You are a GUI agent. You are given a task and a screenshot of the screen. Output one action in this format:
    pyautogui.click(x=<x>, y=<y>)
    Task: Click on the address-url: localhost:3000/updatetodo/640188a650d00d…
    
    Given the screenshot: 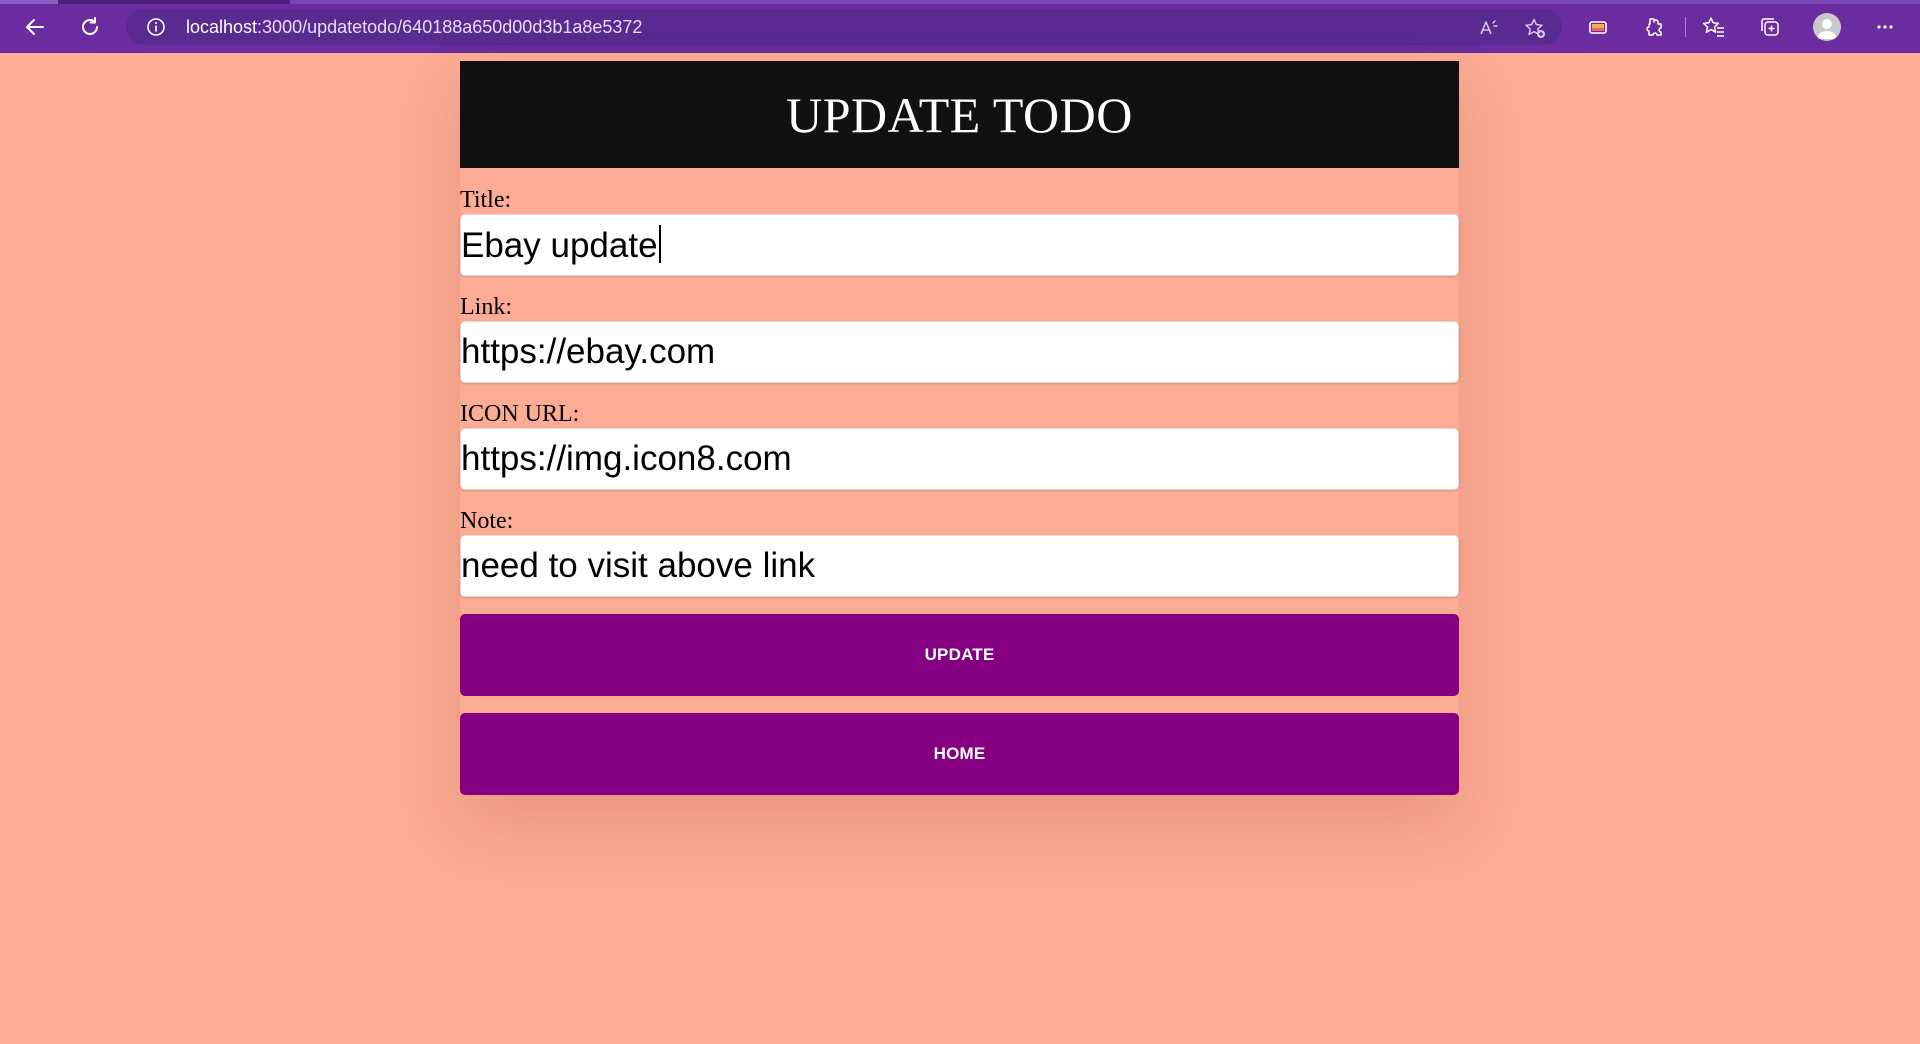 What is the action you would take?
    pyautogui.click(x=414, y=27)
    